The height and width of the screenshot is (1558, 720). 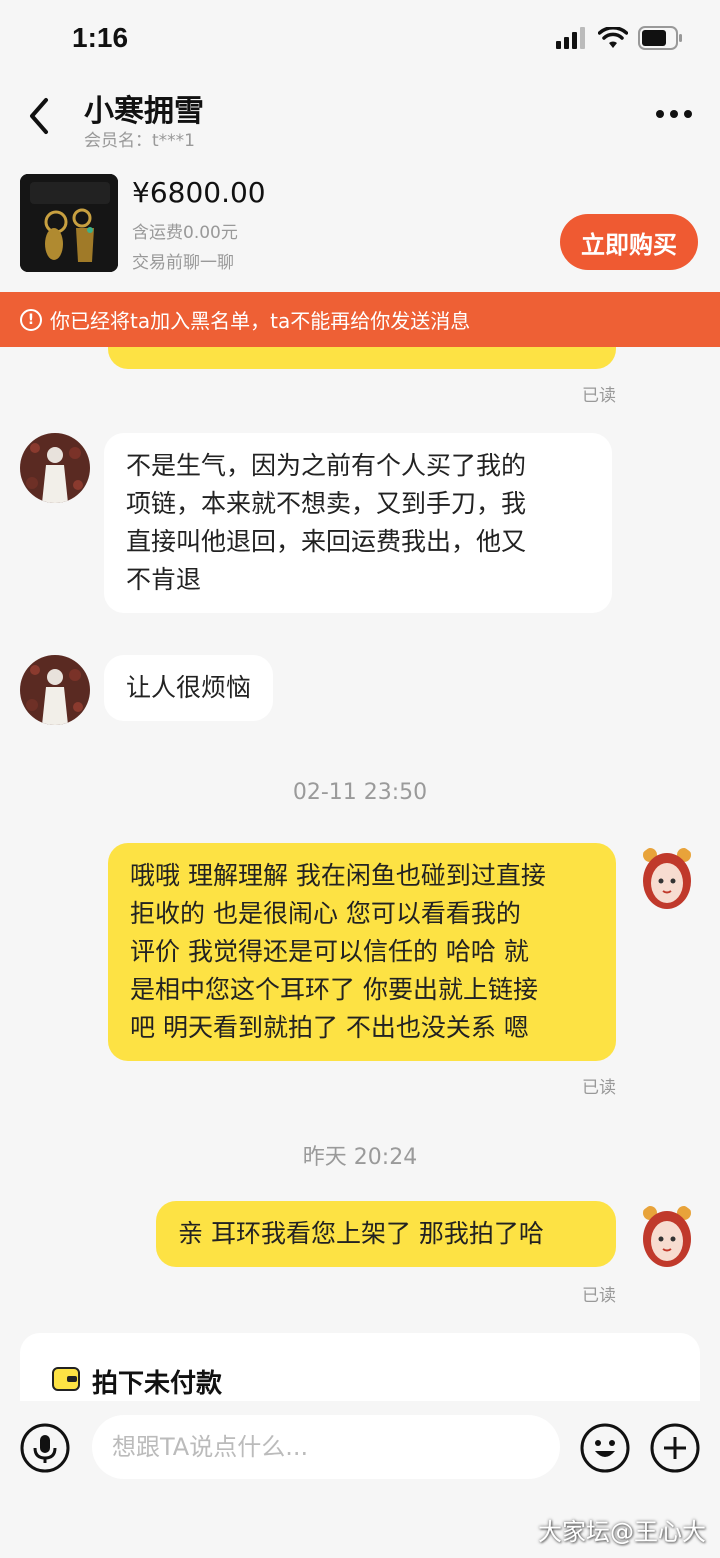 I want to click on chat-hint: 交易前聊一聊, so click(x=183, y=263).